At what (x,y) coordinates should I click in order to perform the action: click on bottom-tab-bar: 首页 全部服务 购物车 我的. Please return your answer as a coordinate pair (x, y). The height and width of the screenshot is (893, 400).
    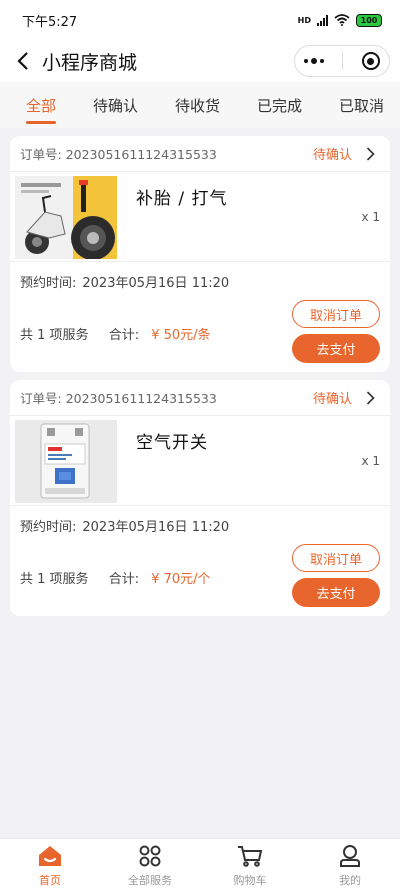
    Looking at the image, I should click on (200, 865).